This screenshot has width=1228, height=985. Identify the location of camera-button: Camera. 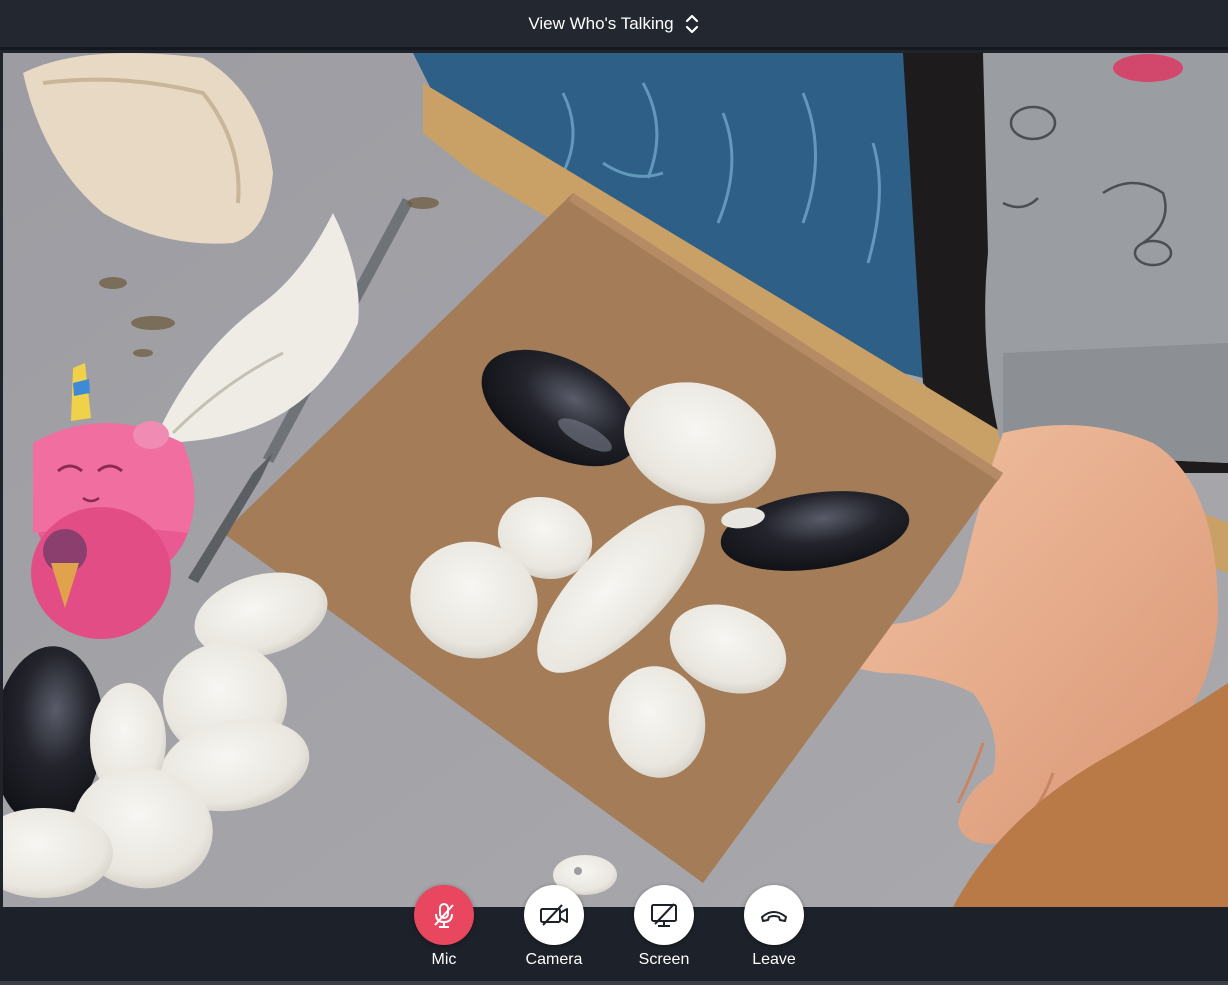
(554, 927).